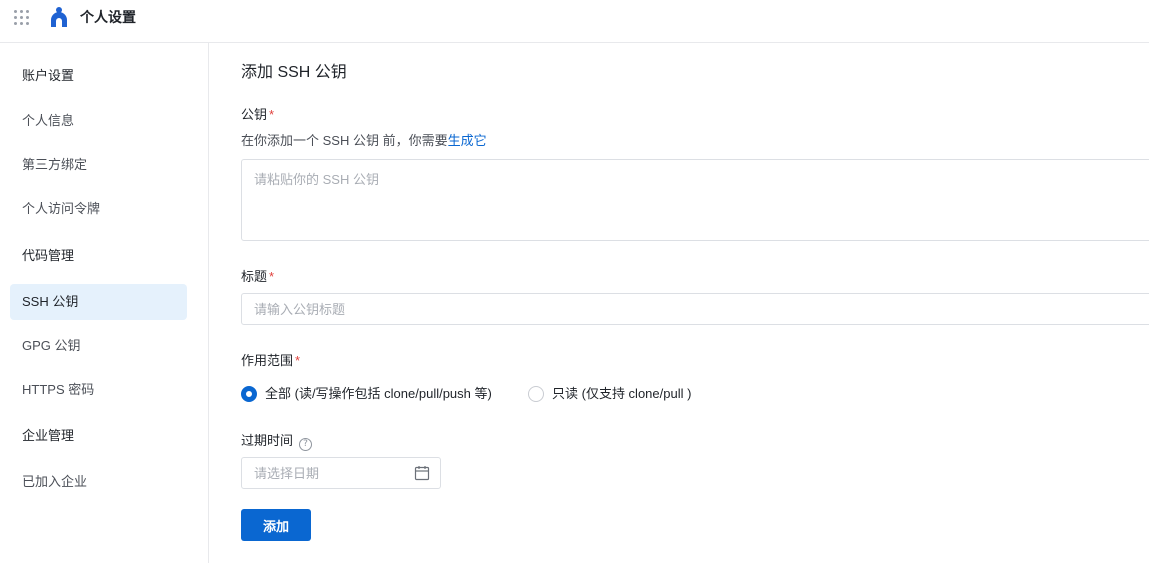 The height and width of the screenshot is (563, 1149). I want to click on public-key-label-text: 公钥, so click(254, 114).